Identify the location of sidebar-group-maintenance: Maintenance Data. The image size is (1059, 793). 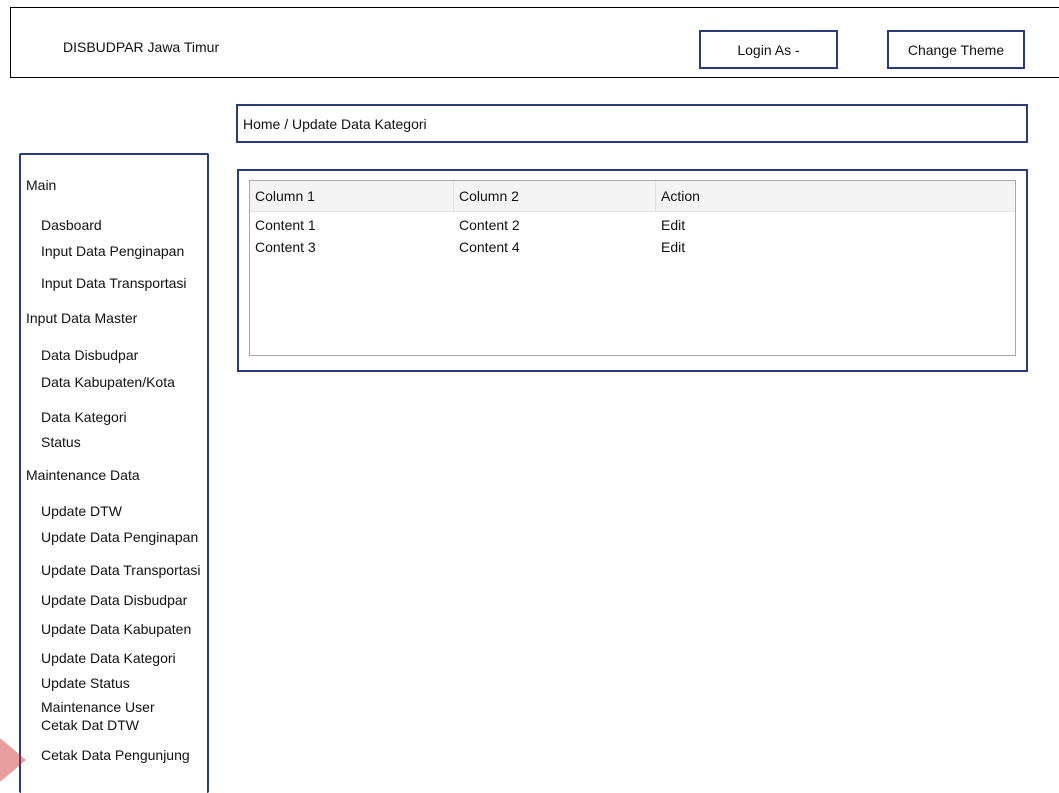
(83, 475).